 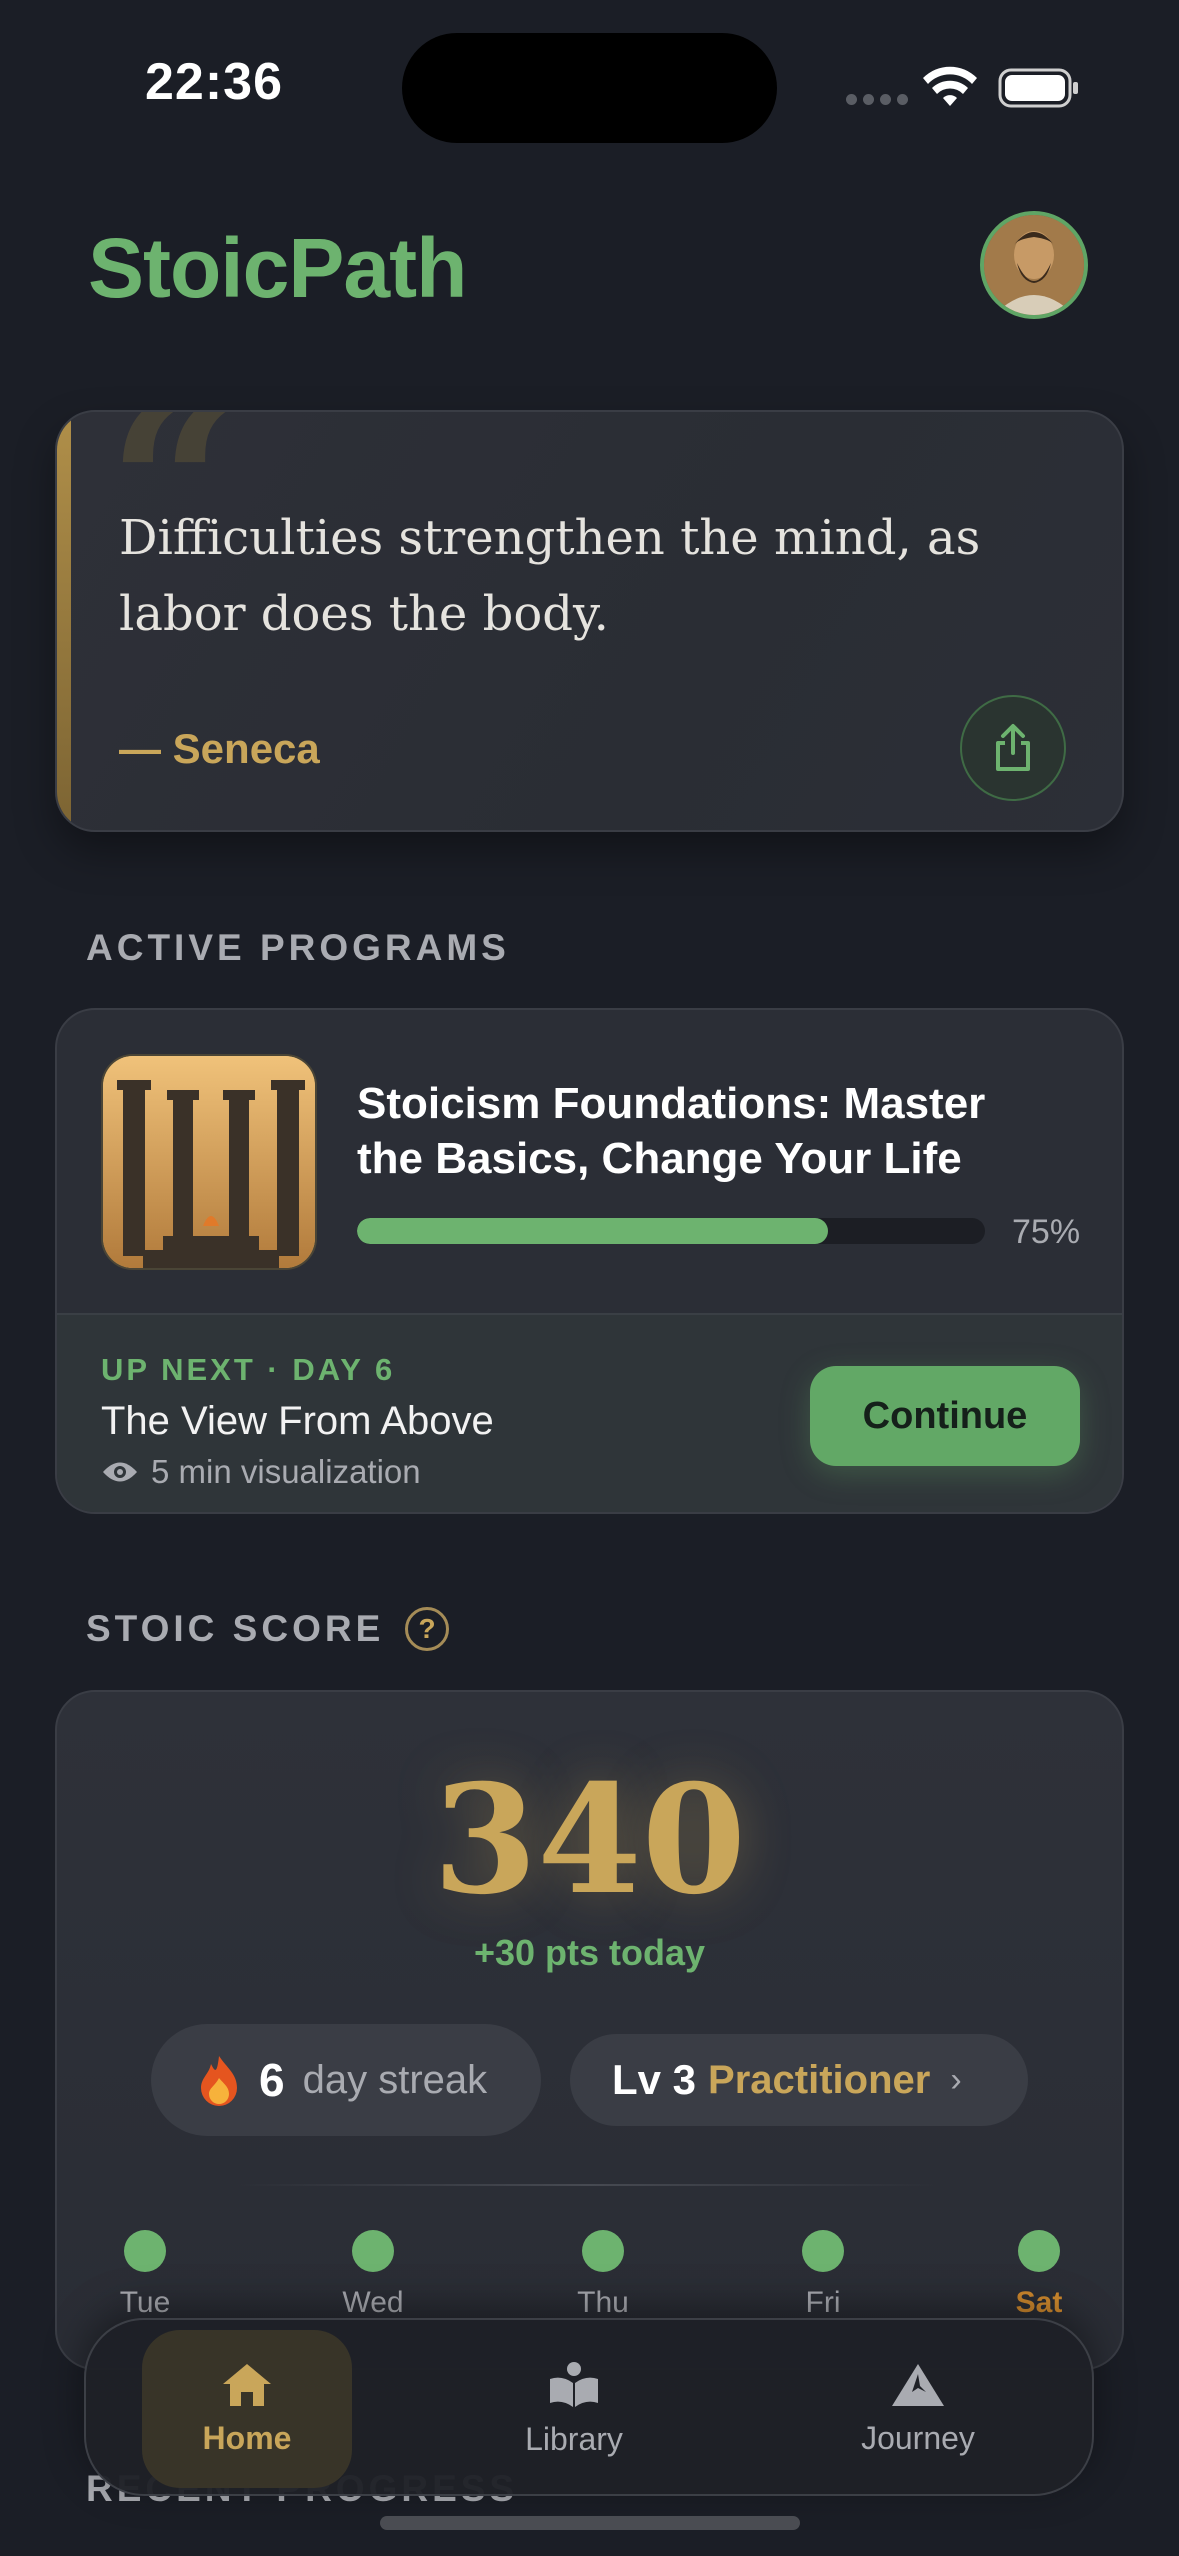 I want to click on status-time: 22:36, so click(x=214, y=82).